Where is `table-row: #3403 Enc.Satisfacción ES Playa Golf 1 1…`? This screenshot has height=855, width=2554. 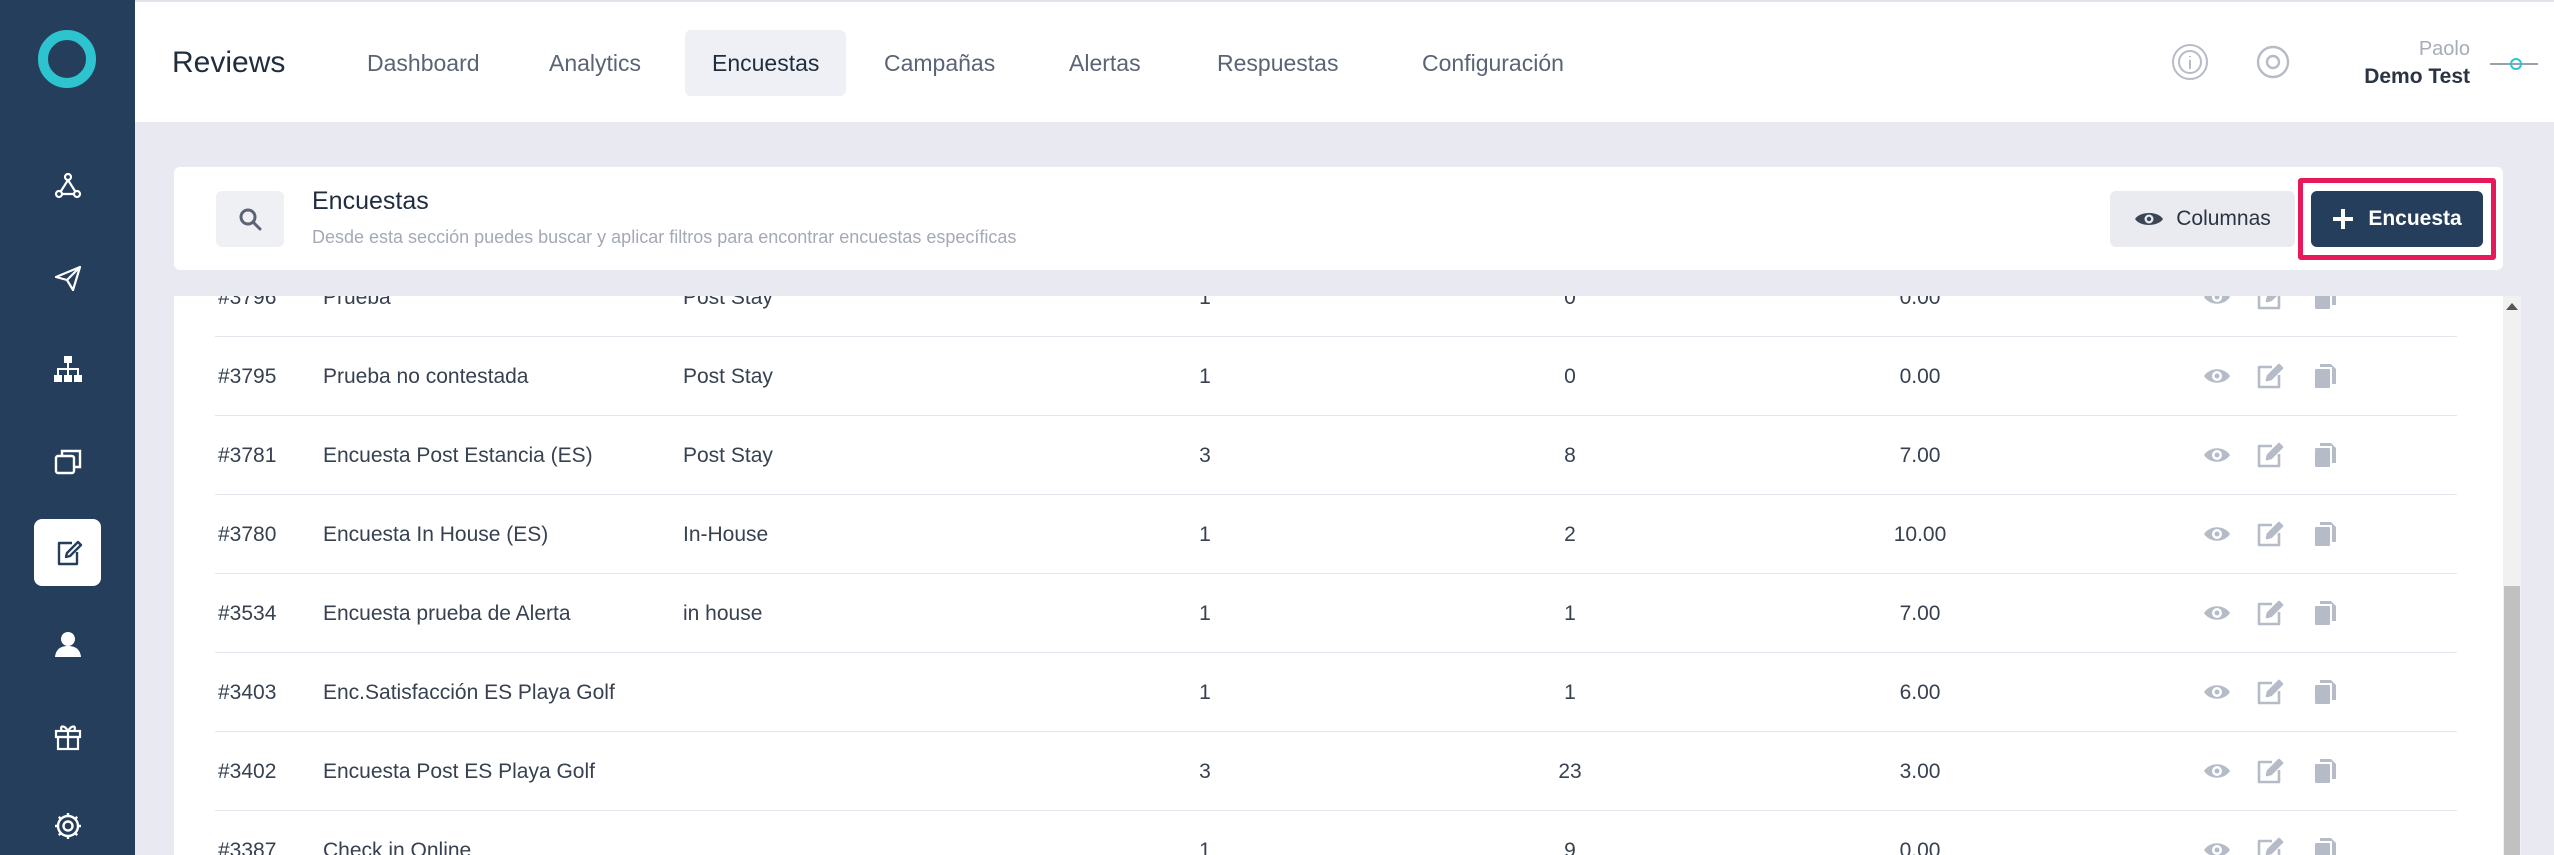 table-row: #3403 Enc.Satisfacción ES Playa Golf 1 1… is located at coordinates (1336, 692).